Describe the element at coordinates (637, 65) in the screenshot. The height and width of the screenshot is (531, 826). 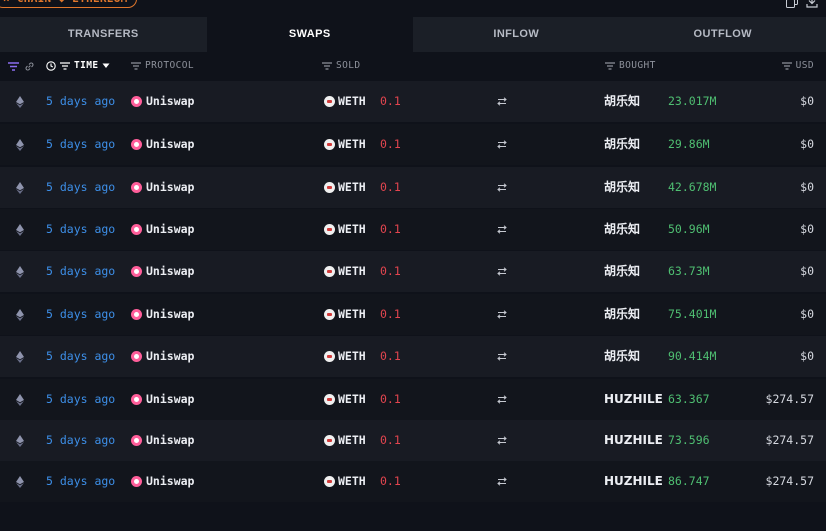
I see `bought-column-label: BOUGHT` at that location.